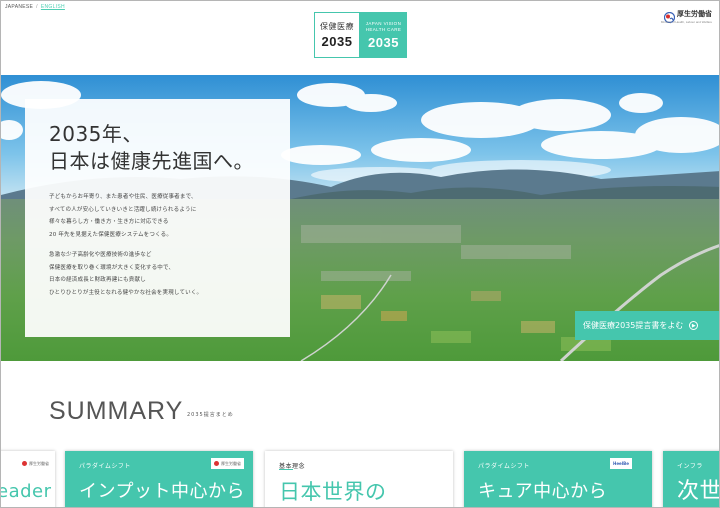 The width and height of the screenshot is (720, 508). Describe the element at coordinates (169, 148) in the screenshot. I see `hero-heading: 2035年、 日本は健康先進国へ。` at that location.